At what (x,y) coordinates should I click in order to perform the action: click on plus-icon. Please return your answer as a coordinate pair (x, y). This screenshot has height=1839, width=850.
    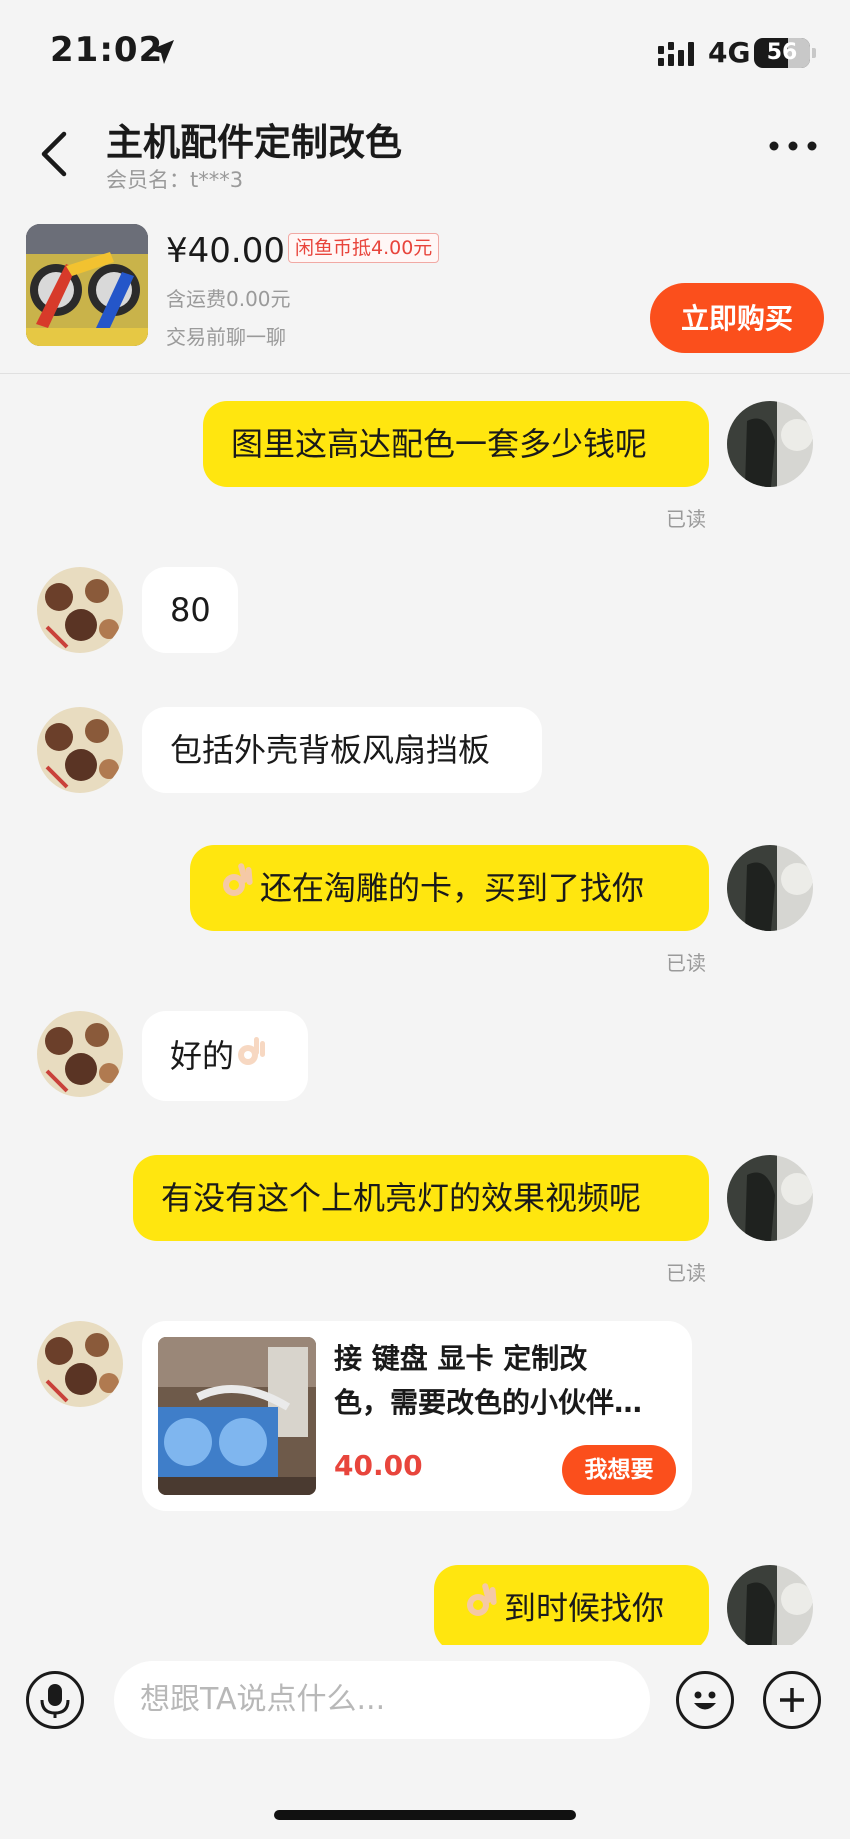
    Looking at the image, I should click on (792, 1700).